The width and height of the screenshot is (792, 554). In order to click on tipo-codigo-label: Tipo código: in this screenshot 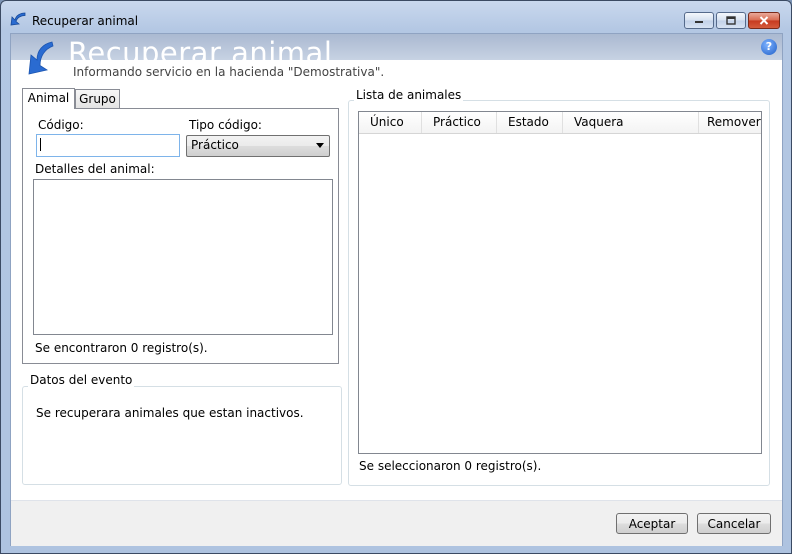, I will do `click(225, 125)`.